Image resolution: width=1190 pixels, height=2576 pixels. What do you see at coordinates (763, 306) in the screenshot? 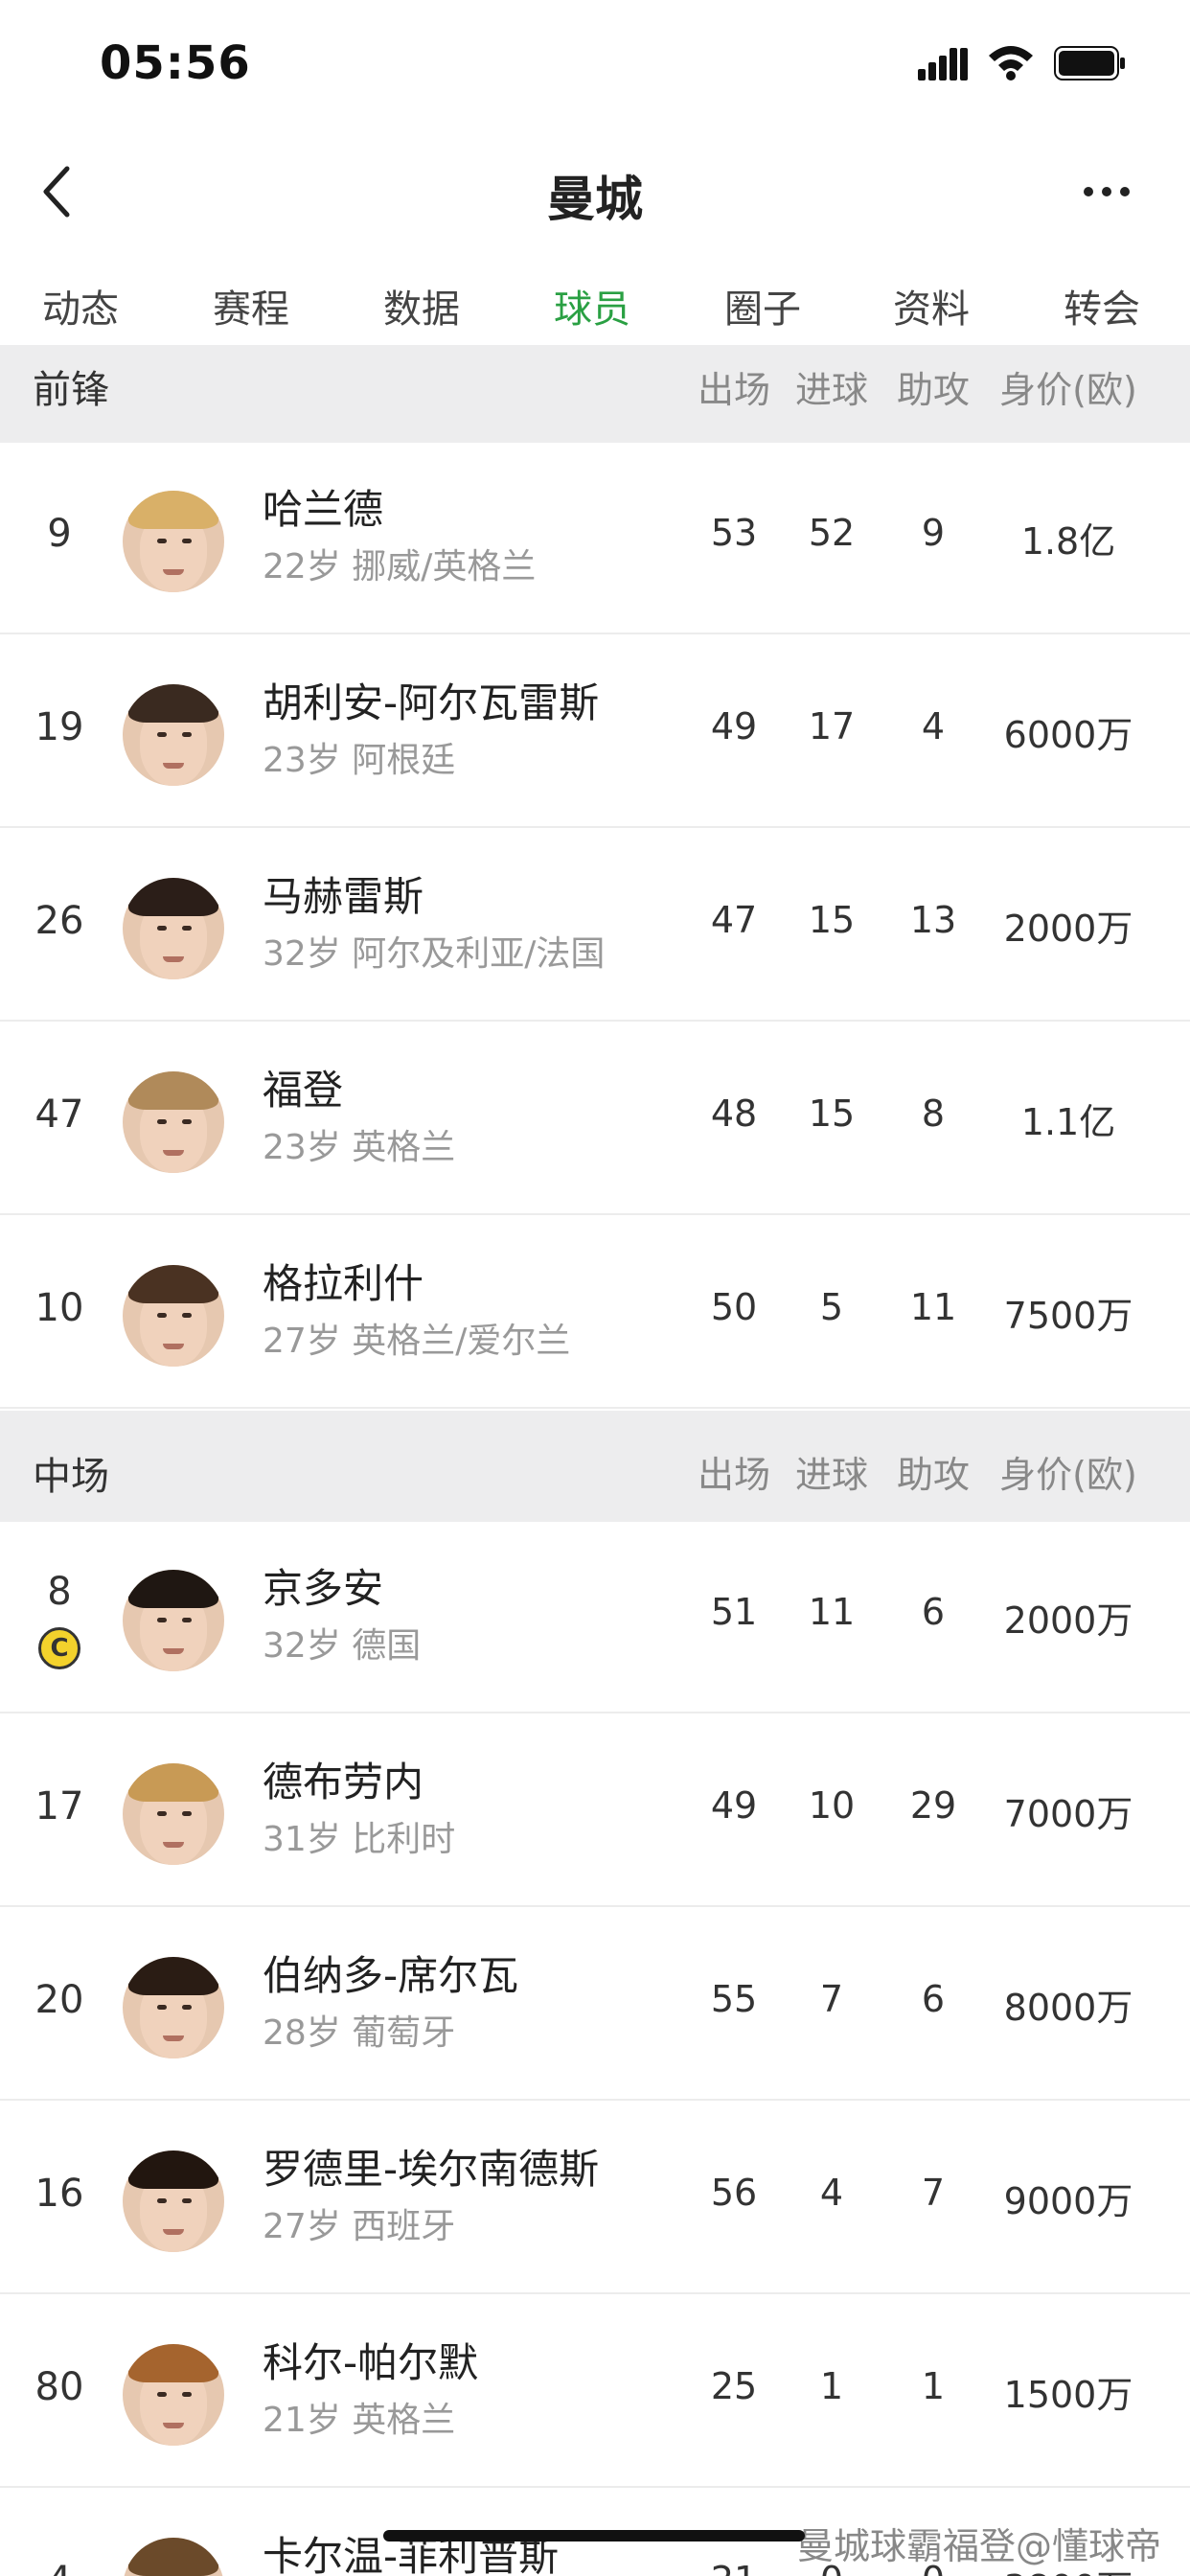
I see `tab-community: 圈子` at bounding box center [763, 306].